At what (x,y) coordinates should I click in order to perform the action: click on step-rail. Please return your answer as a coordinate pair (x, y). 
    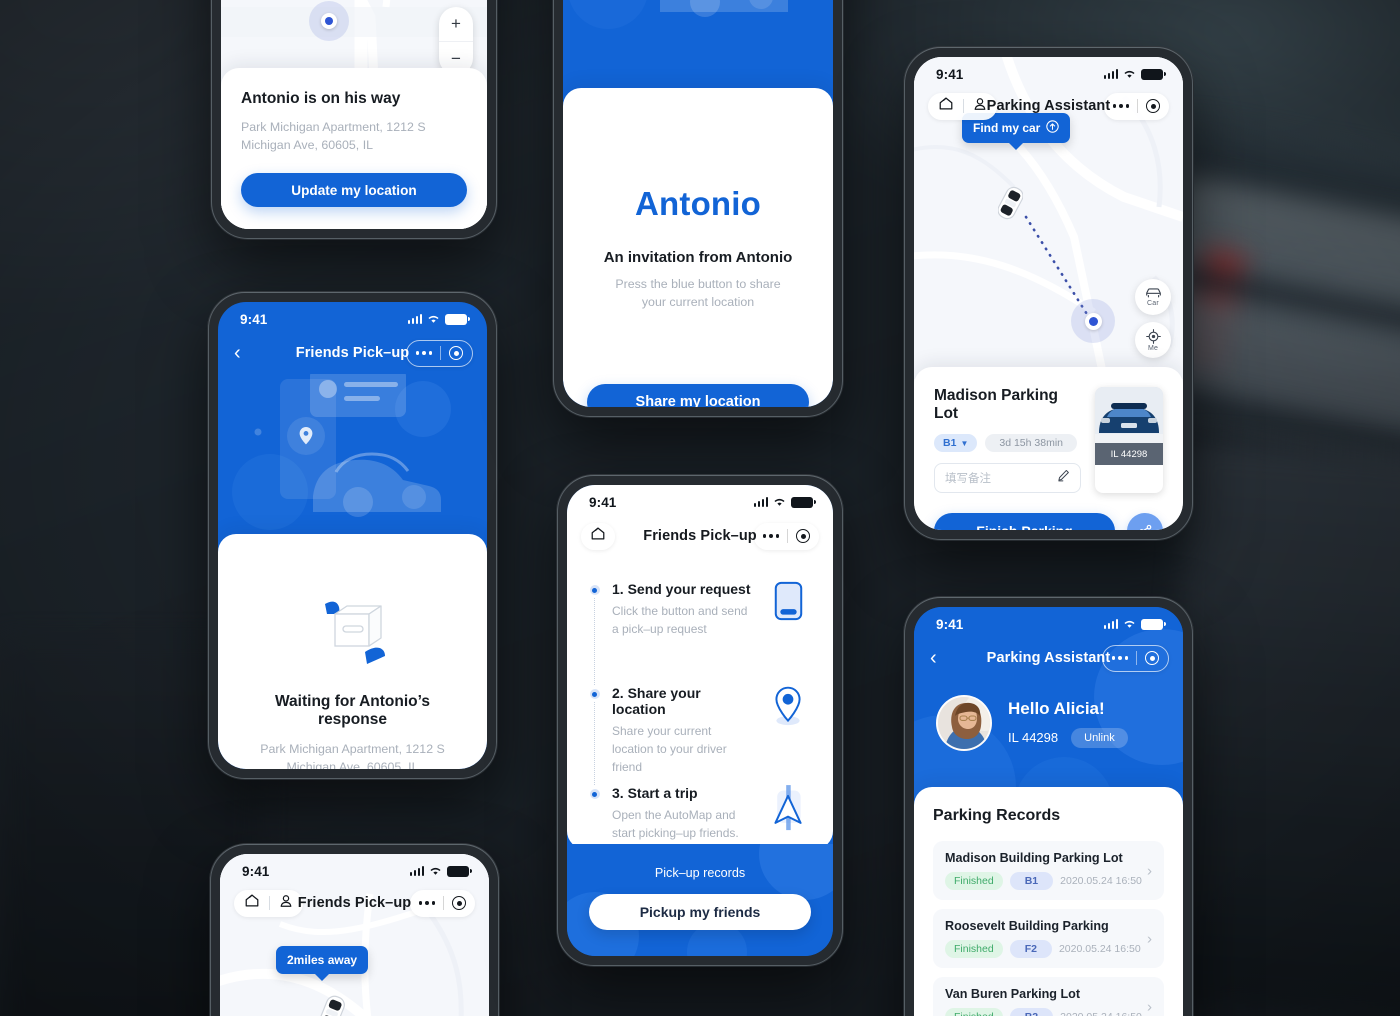
    Looking at the image, I should click on (594, 735).